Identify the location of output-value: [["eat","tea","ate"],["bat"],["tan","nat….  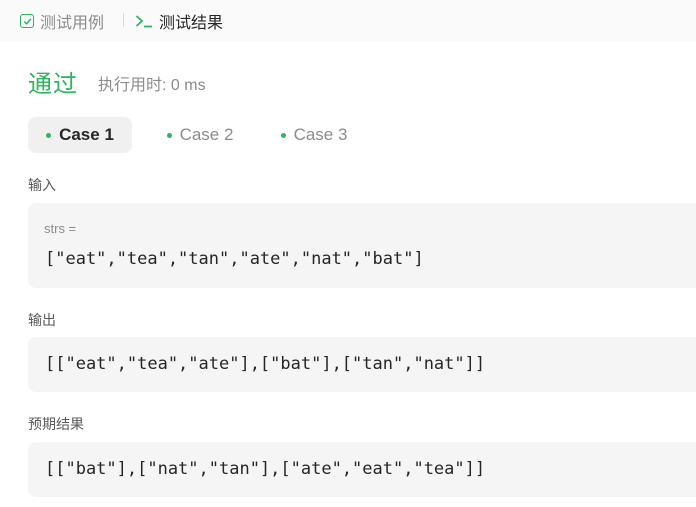
(265, 364).